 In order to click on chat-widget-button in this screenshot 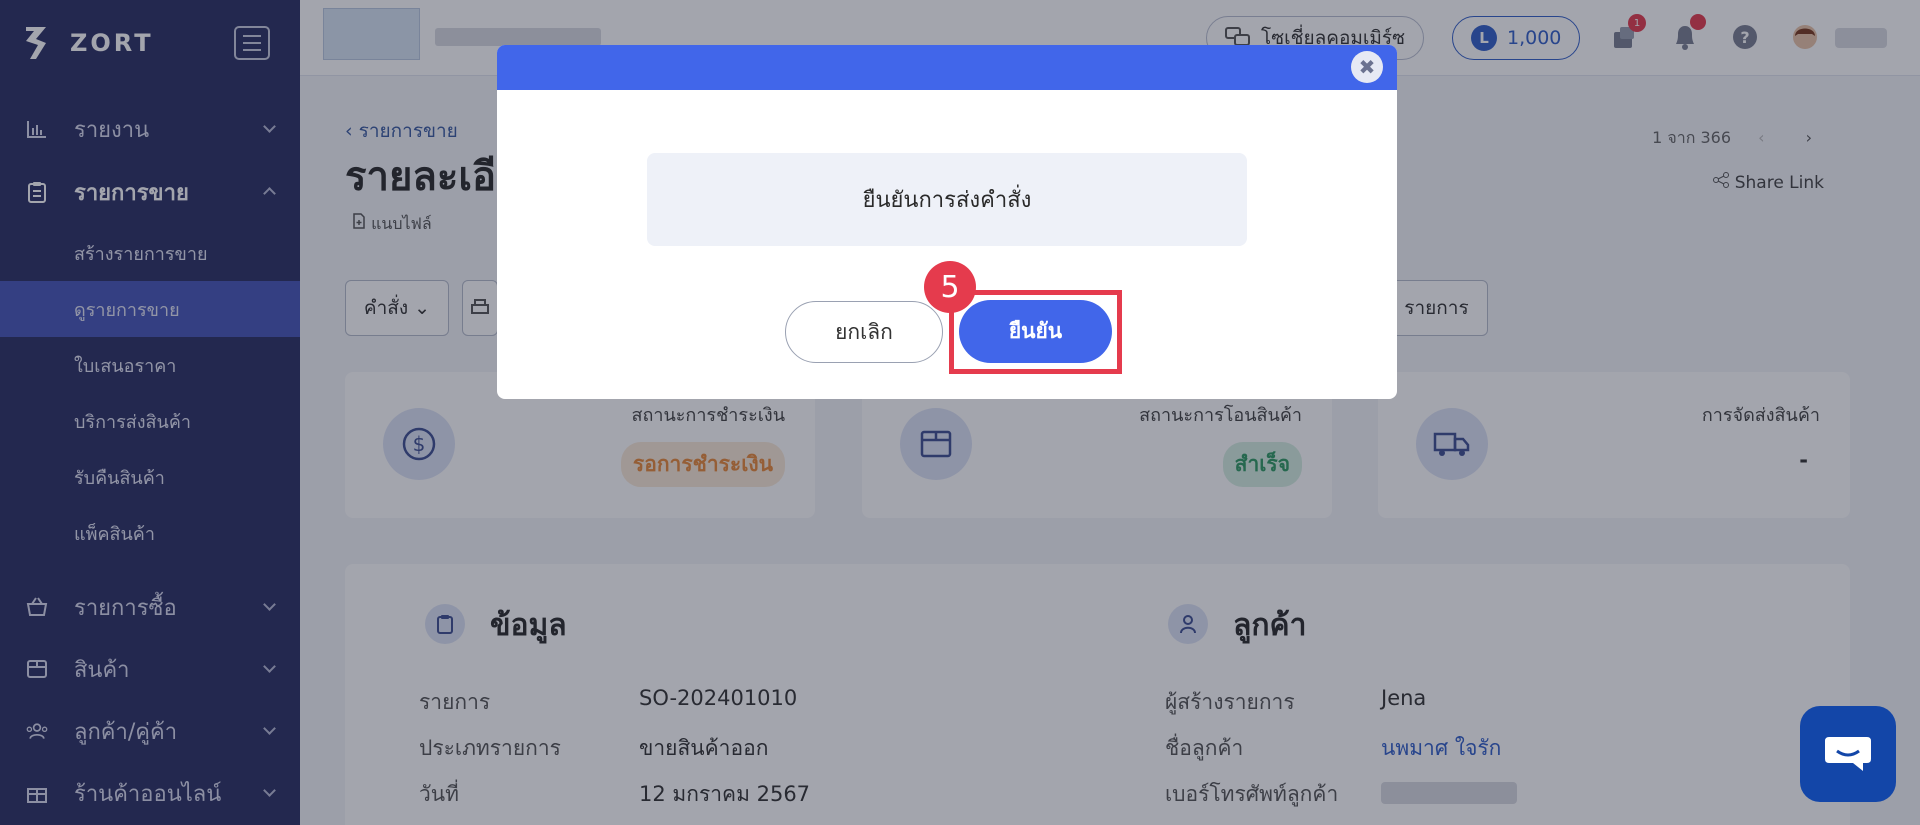, I will do `click(1848, 754)`.